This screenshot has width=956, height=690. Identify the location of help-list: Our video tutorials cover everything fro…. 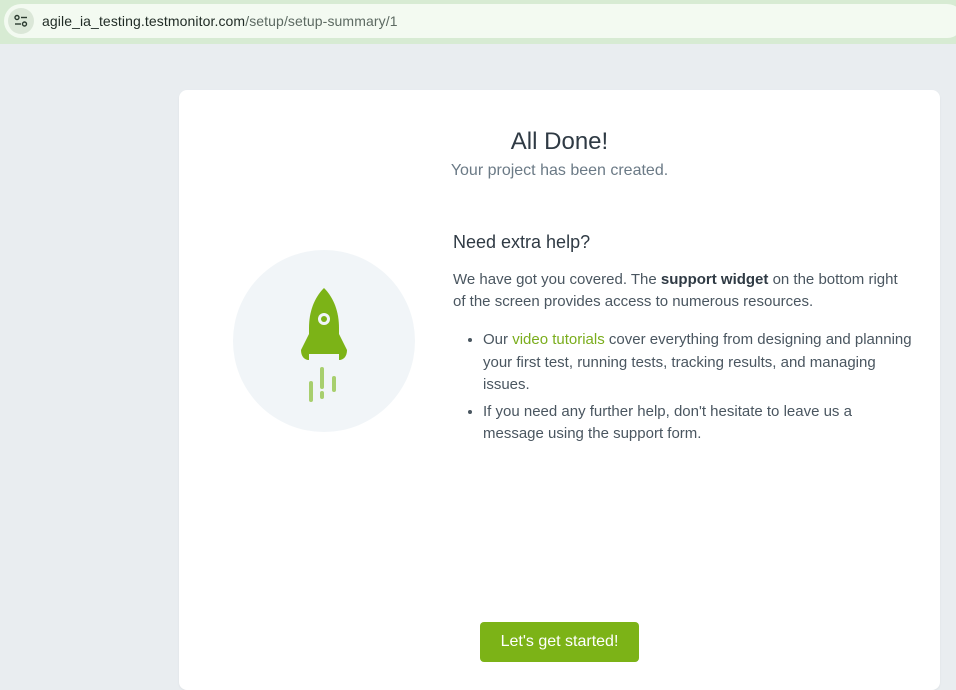
(683, 387).